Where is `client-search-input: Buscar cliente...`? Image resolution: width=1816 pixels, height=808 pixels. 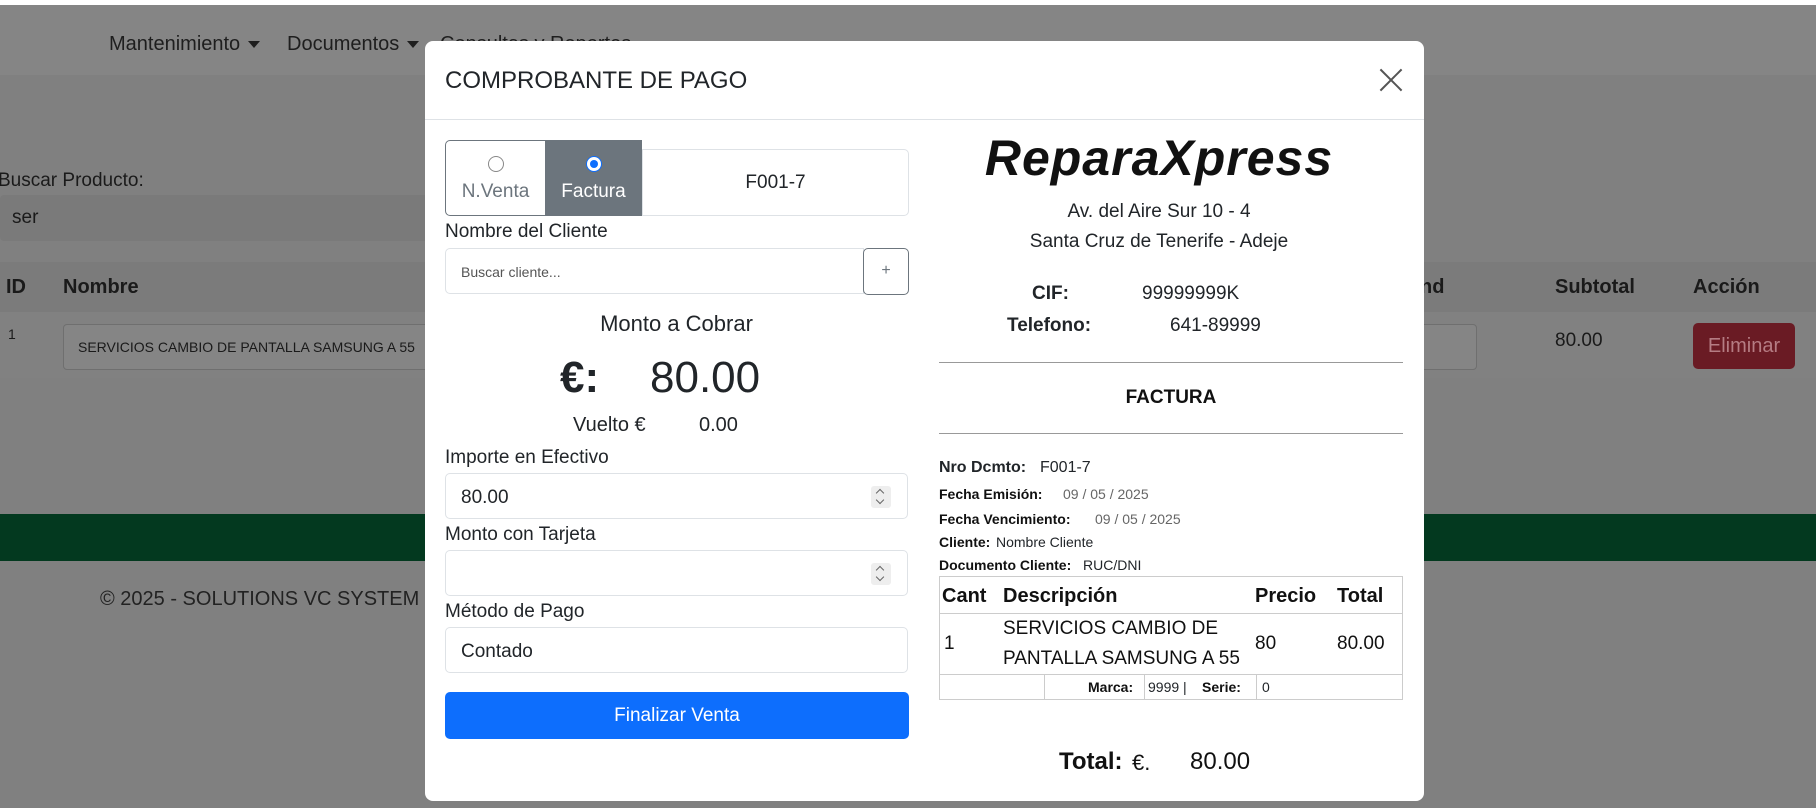
client-search-input: Buscar cliente... is located at coordinates (654, 271).